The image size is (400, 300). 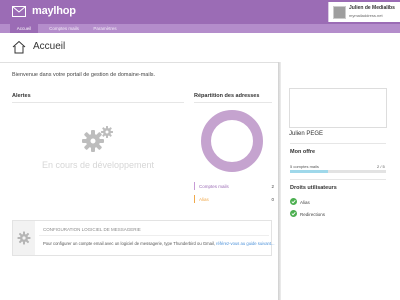 What do you see at coordinates (313, 188) in the screenshot?
I see `rights-title: Droits utilisateurs` at bounding box center [313, 188].